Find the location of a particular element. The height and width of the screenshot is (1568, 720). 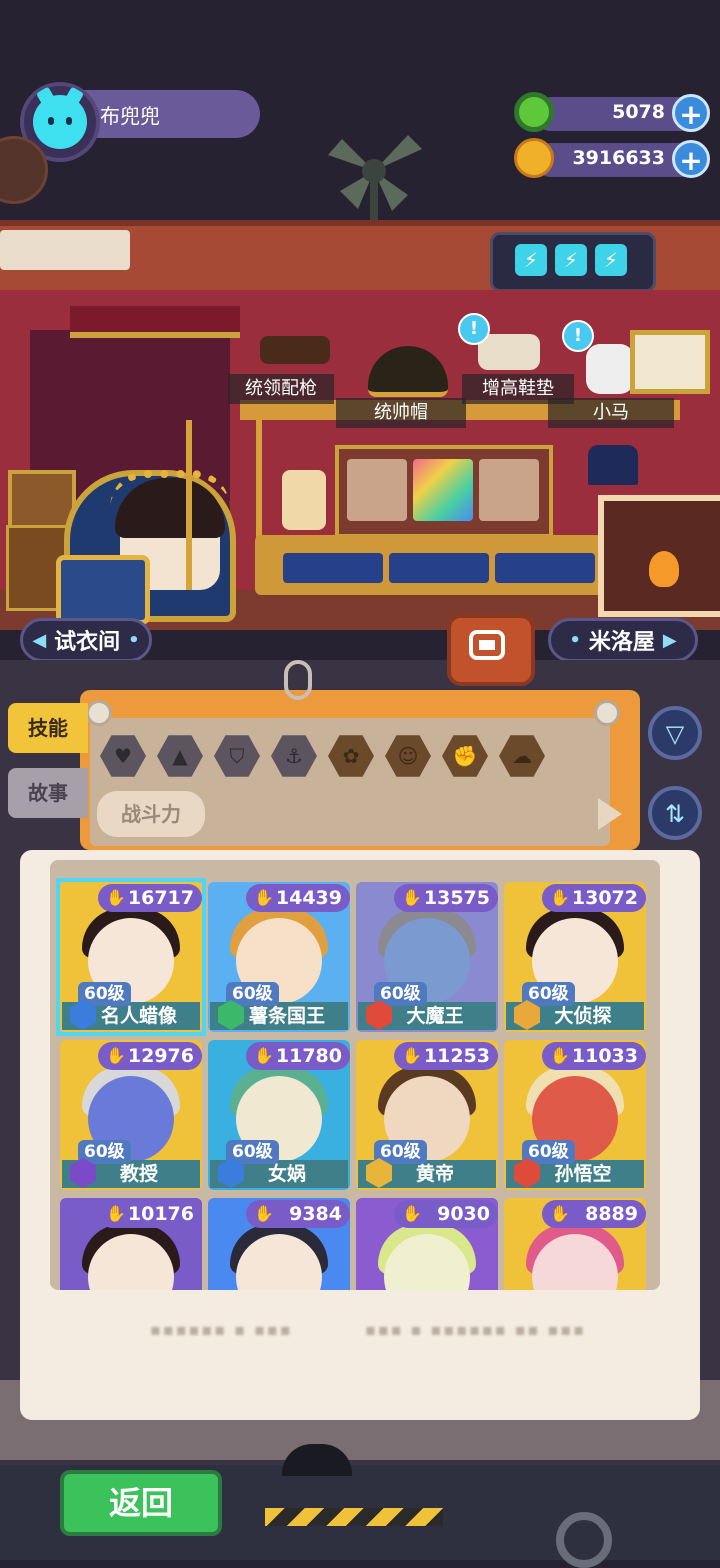

character-power: 13072 is located at coordinates (594, 898).